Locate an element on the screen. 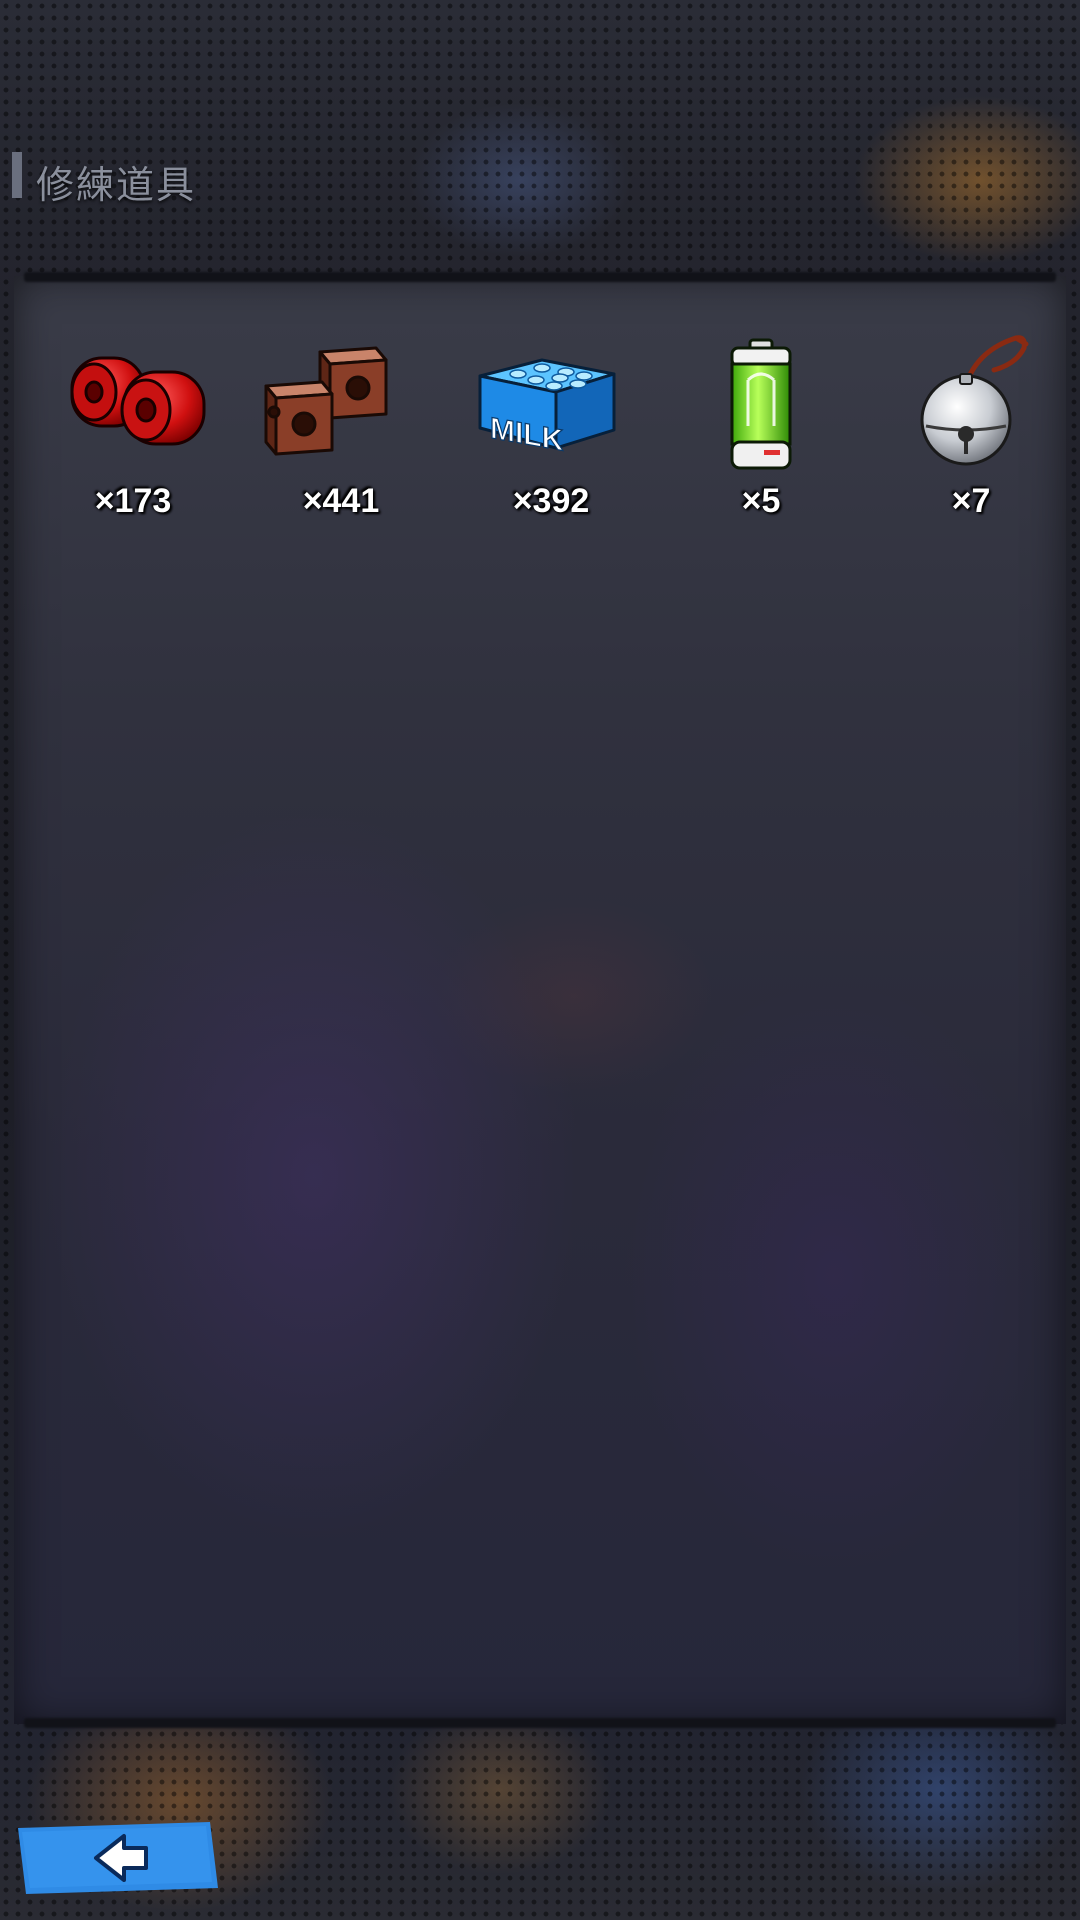  item-red-weights: ×173 is located at coordinates (133, 430).